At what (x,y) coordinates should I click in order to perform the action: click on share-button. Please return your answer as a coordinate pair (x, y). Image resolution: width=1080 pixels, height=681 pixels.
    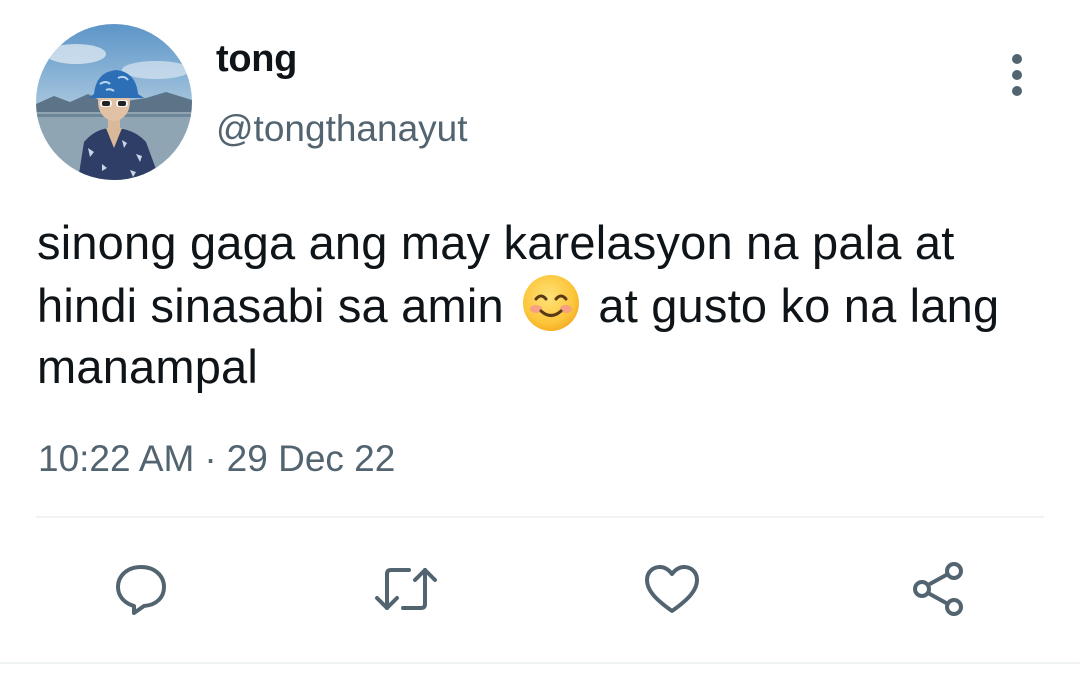
    Looking at the image, I should click on (938, 591).